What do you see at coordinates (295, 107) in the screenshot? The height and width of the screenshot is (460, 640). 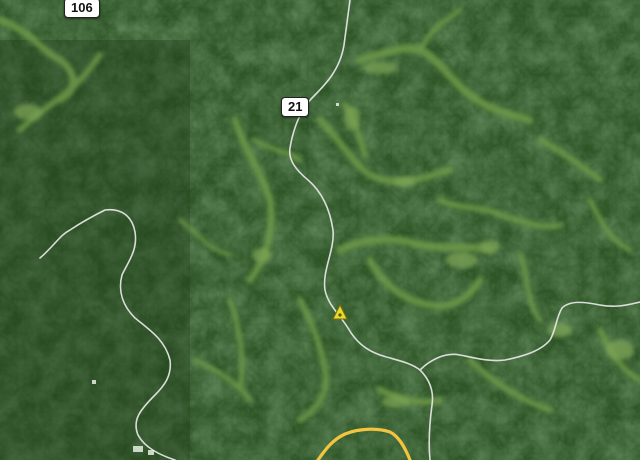 I see `road-shield-21: 21` at bounding box center [295, 107].